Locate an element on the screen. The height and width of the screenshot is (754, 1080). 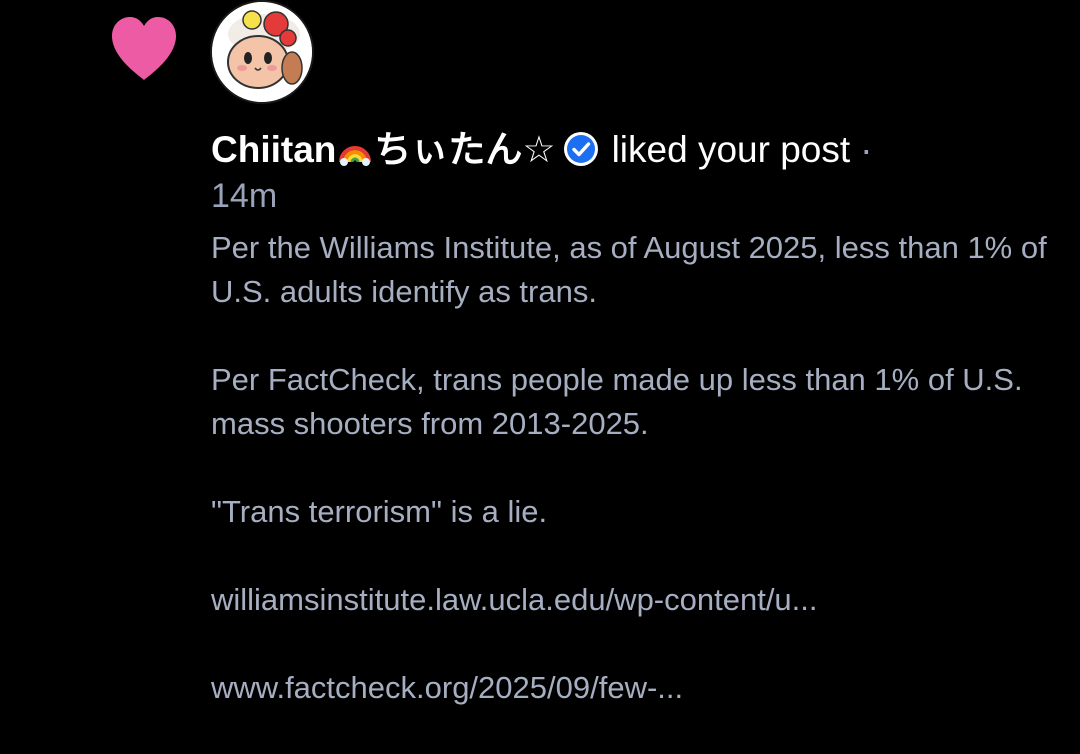
display-name: Chiitan is located at coordinates (273, 149).